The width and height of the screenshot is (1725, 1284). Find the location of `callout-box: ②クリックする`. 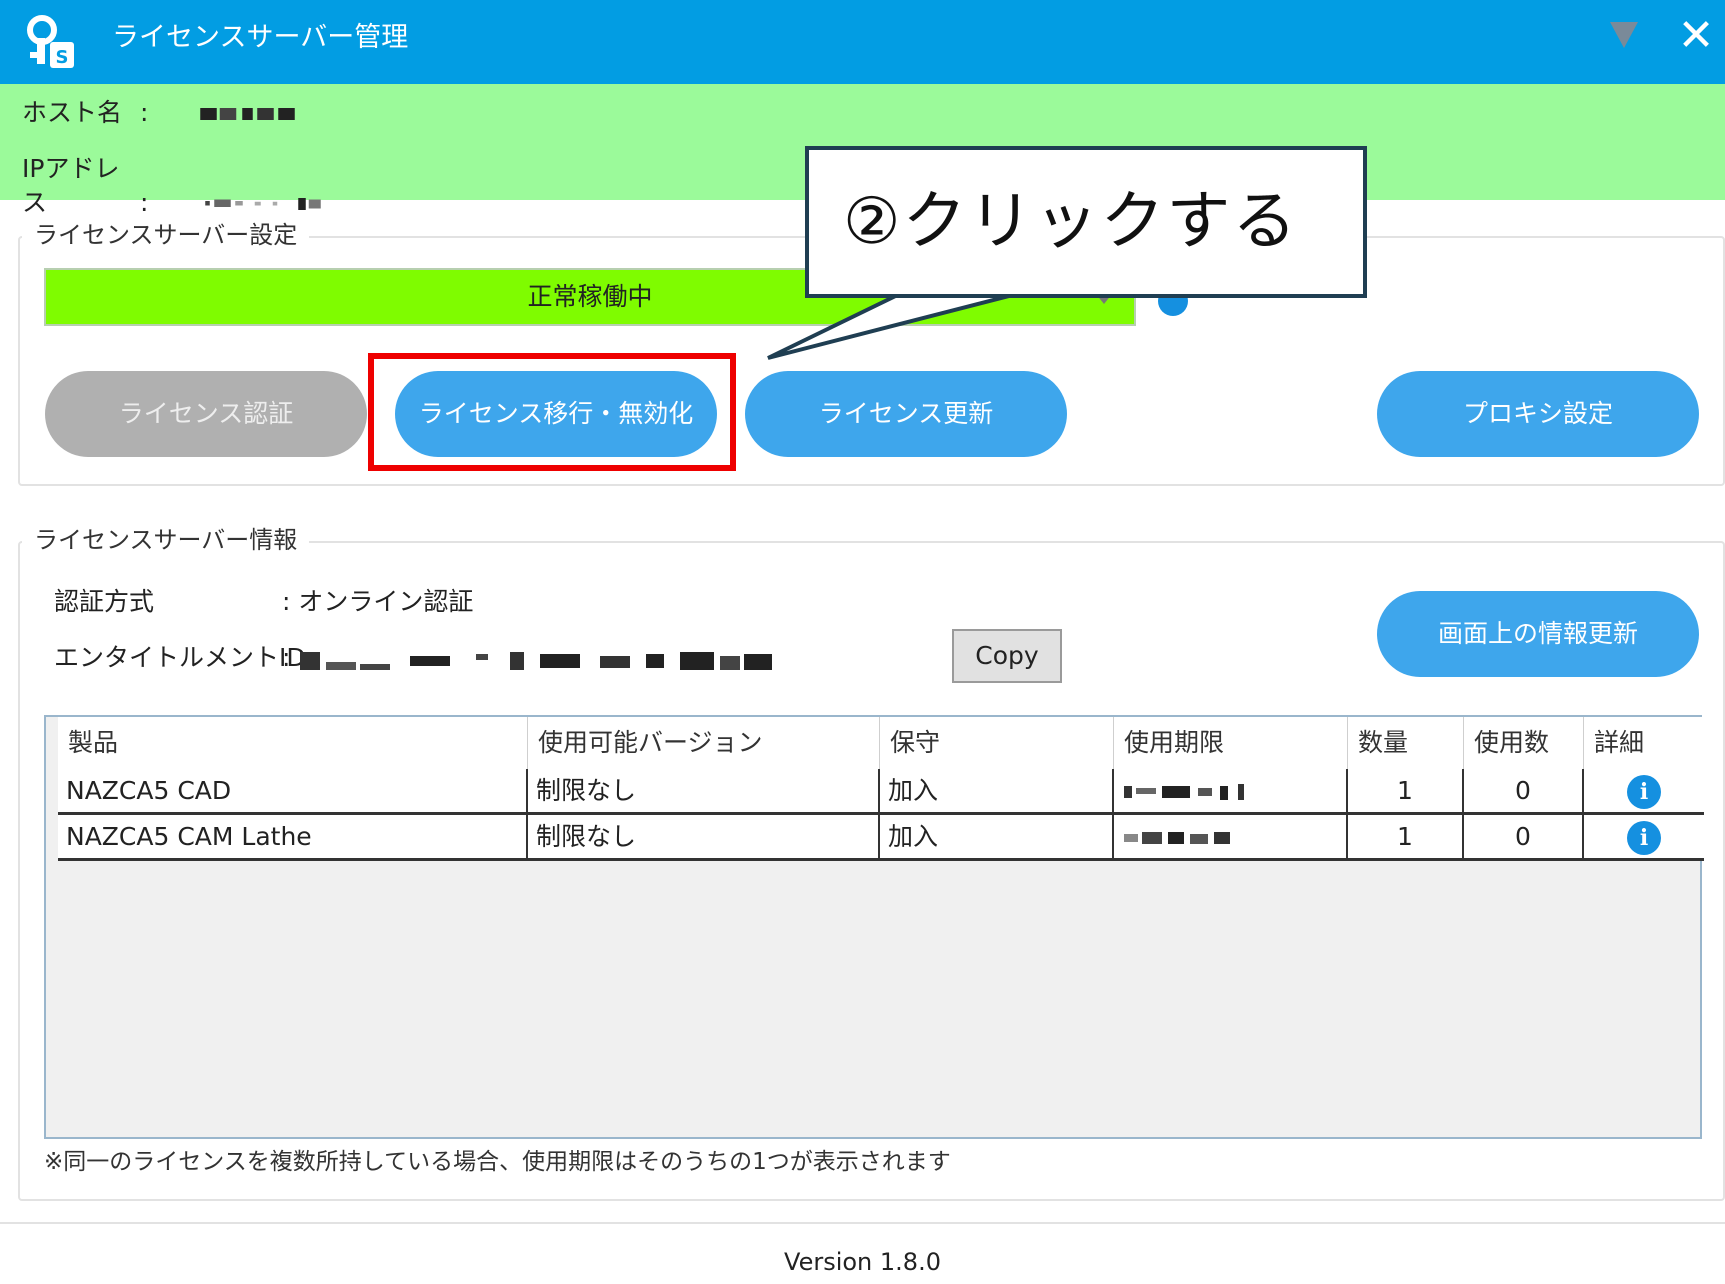

callout-box: ②クリックする is located at coordinates (1086, 222).